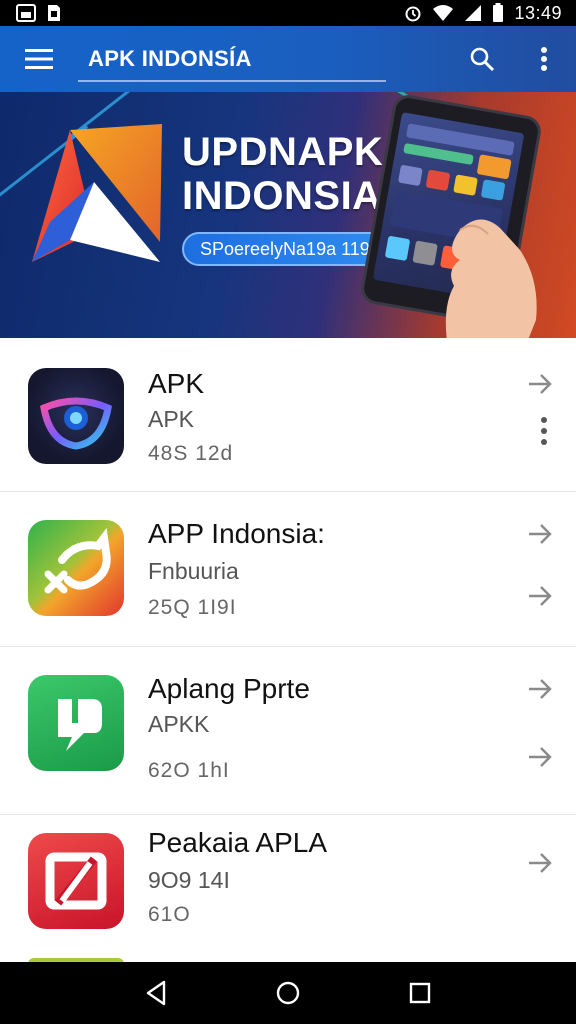 The image size is (576, 1024). Describe the element at coordinates (491, 278) in the screenshot. I see `hand-illustration` at that location.